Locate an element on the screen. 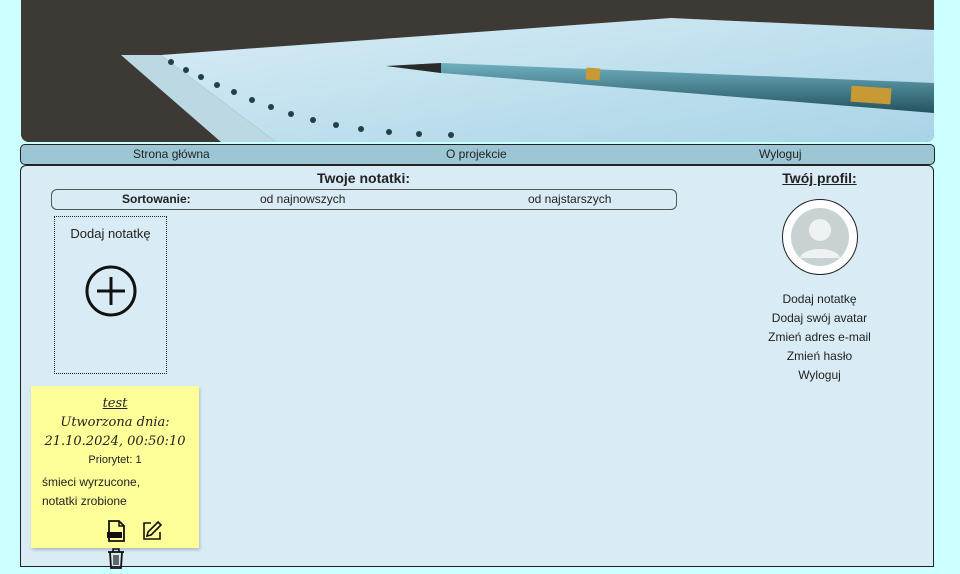 Image resolution: width=960 pixels, height=574 pixels. main-navigation: Strona główna O projekcie Wyloguj is located at coordinates (477, 154).